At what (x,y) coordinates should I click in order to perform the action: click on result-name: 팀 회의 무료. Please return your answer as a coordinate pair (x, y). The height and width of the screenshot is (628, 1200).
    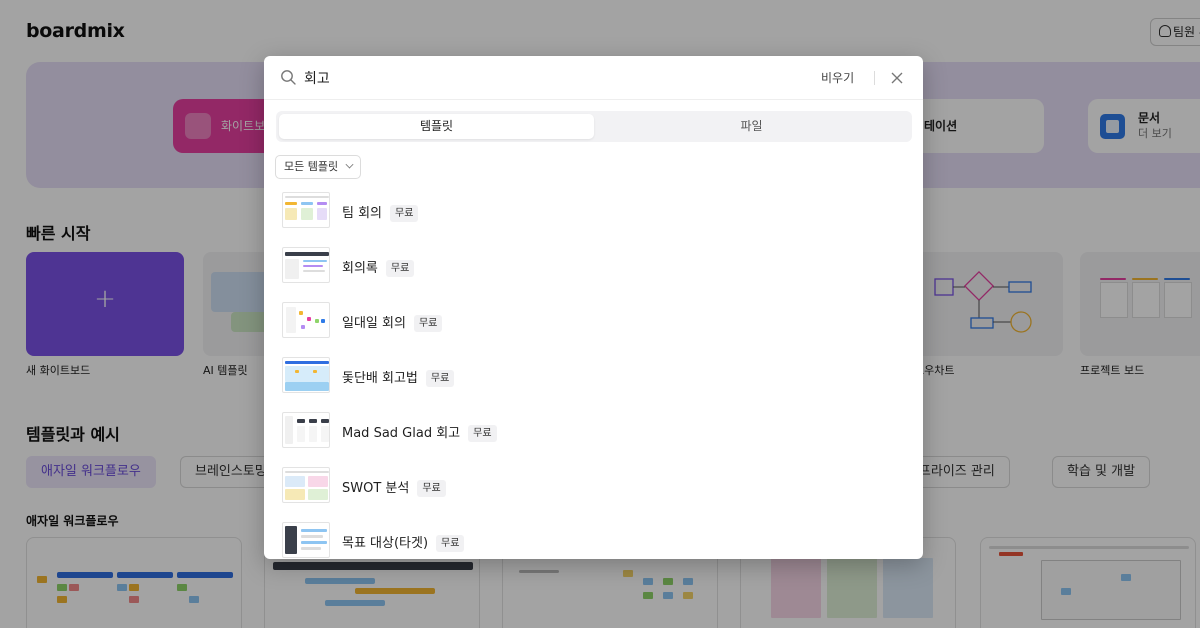
    Looking at the image, I should click on (380, 212).